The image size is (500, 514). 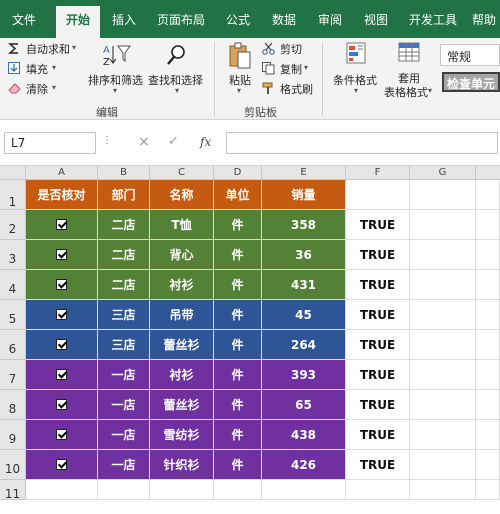 What do you see at coordinates (13, 285) in the screenshot?
I see `row-header-4: 4` at bounding box center [13, 285].